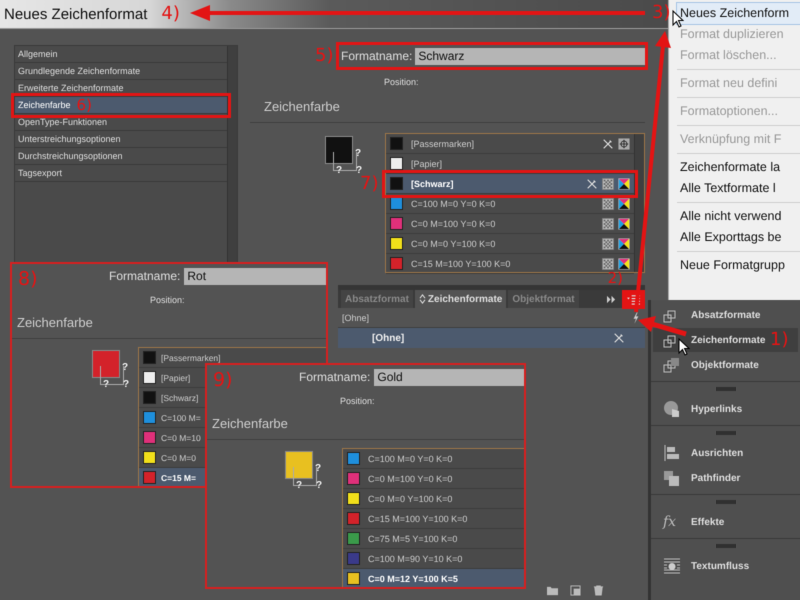 Image resolution: width=800 pixels, height=600 pixels. I want to click on step-label: 1), so click(779, 340).